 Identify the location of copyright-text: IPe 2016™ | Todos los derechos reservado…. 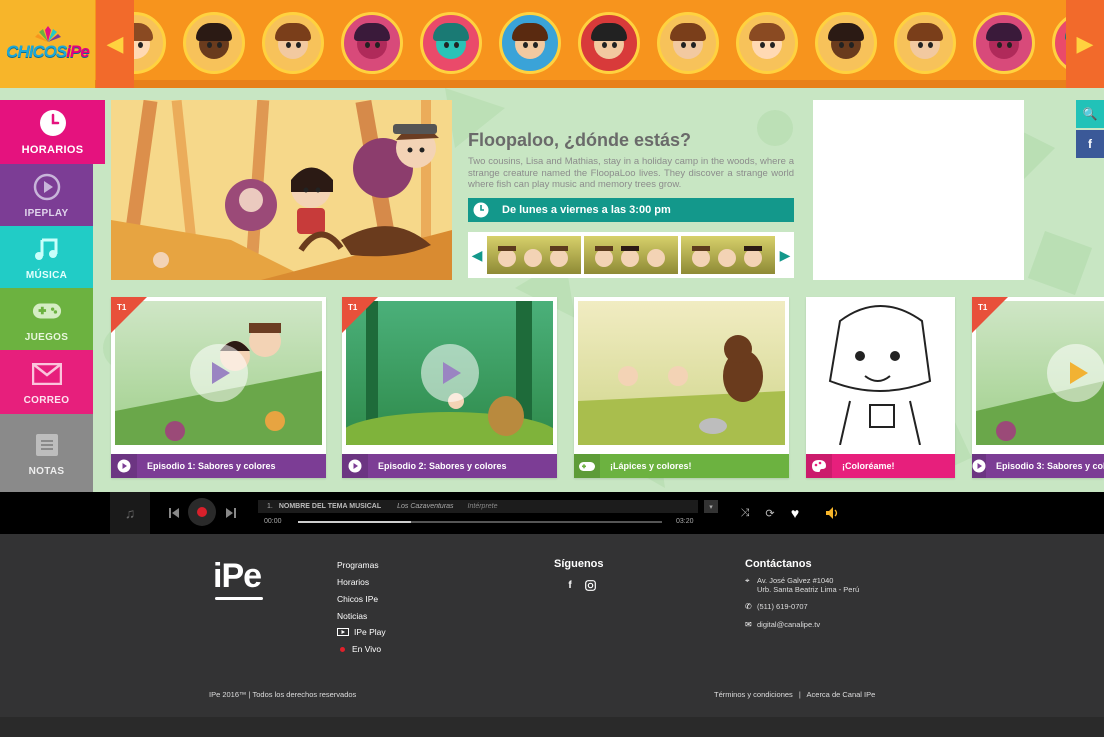
(283, 694).